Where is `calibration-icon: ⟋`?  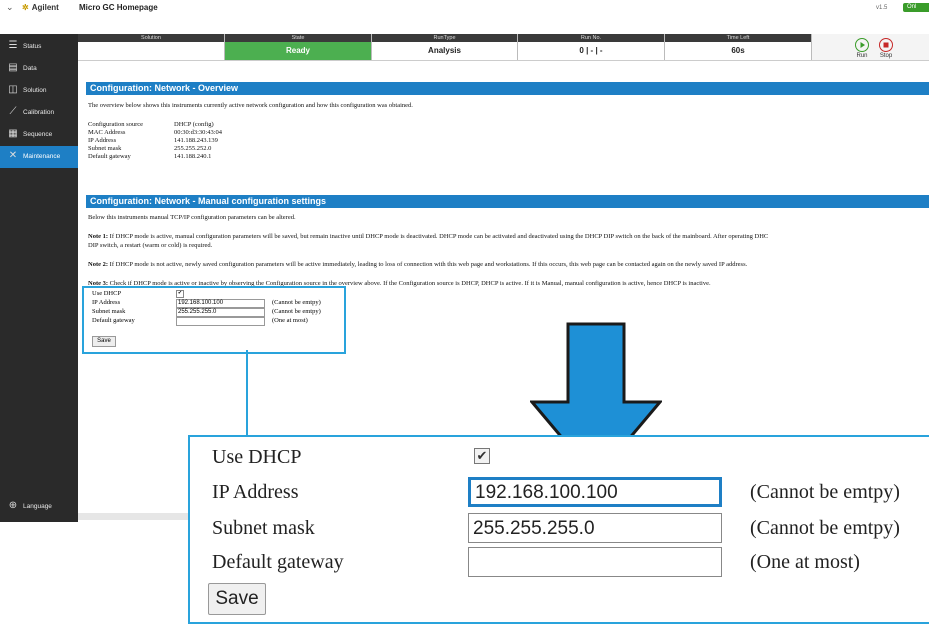
calibration-icon: ⟋ is located at coordinates (13, 112).